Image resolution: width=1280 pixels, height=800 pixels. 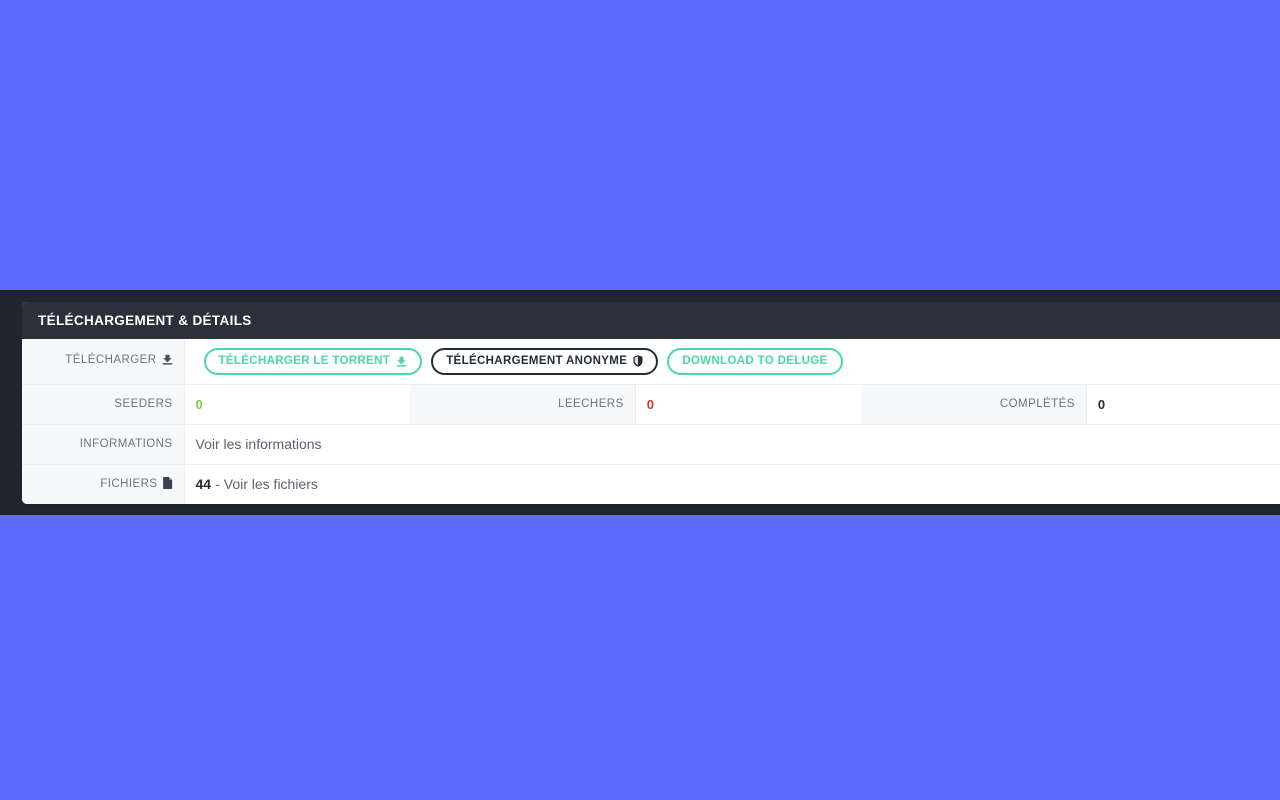 What do you see at coordinates (651, 320) in the screenshot?
I see `panel-header: TÉLÉCHARGEMENT & DÉTAILS` at bounding box center [651, 320].